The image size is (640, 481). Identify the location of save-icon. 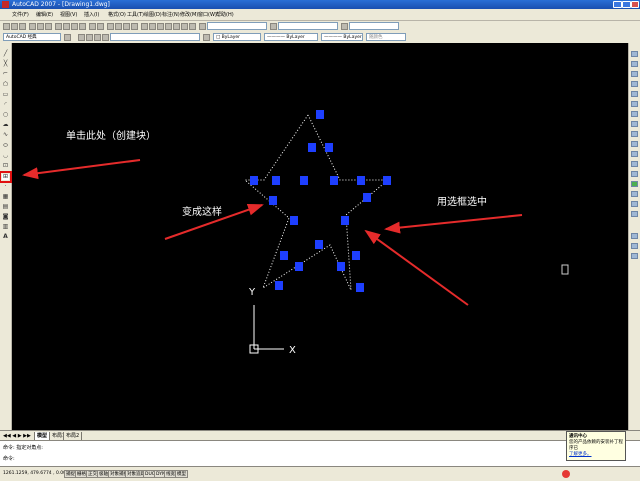
(22, 26).